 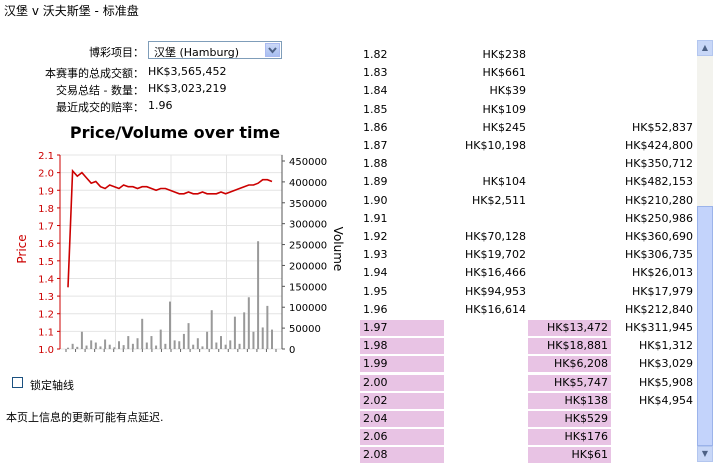 What do you see at coordinates (705, 326) in the screenshot?
I see `scroll-thumb` at bounding box center [705, 326].